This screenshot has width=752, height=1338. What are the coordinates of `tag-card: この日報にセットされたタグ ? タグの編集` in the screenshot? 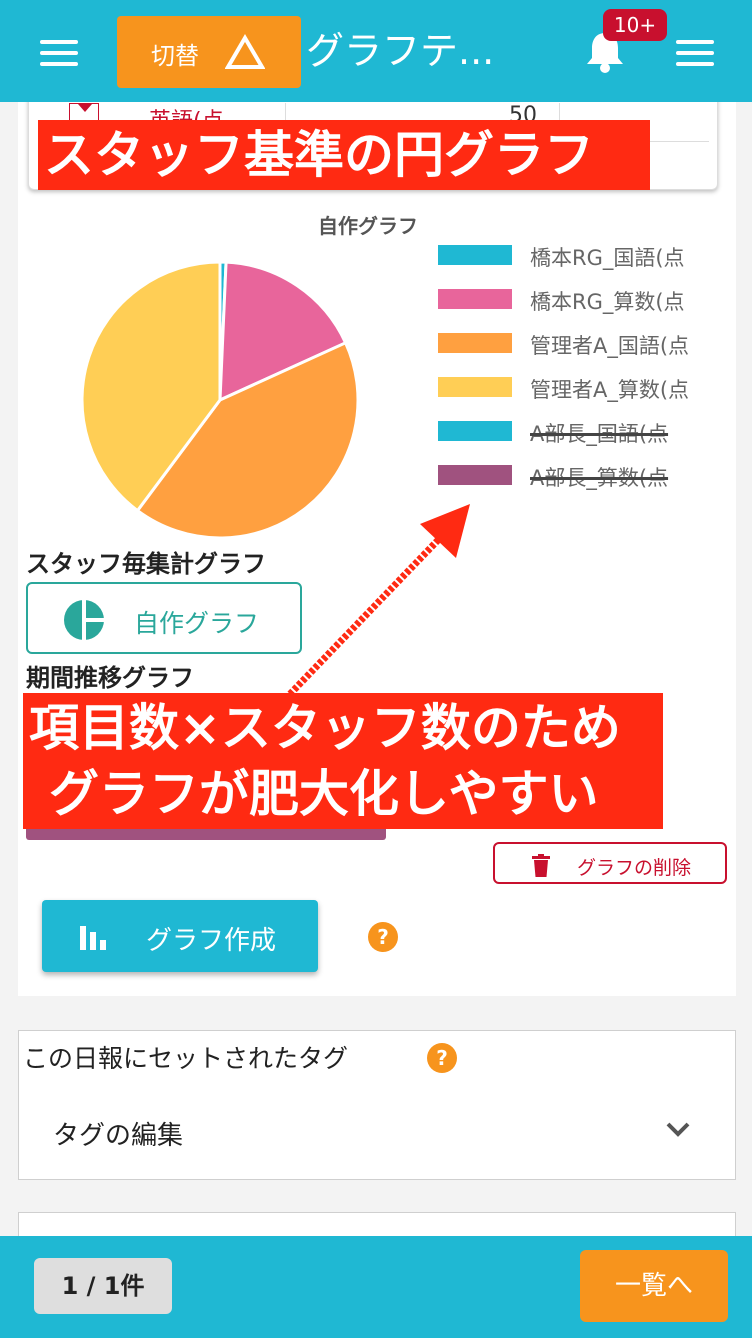 It's located at (377, 1105).